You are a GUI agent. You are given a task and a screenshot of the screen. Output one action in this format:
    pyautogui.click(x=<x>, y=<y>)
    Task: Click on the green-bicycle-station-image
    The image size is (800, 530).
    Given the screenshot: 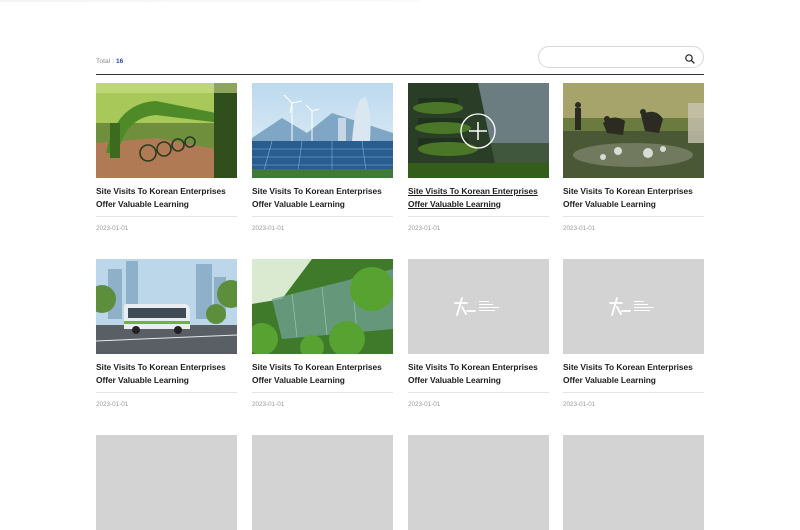 What is the action you would take?
    pyautogui.click(x=166, y=130)
    